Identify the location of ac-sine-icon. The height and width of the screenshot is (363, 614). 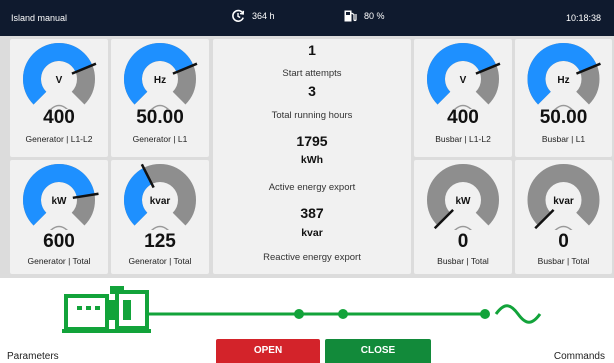
(518, 314).